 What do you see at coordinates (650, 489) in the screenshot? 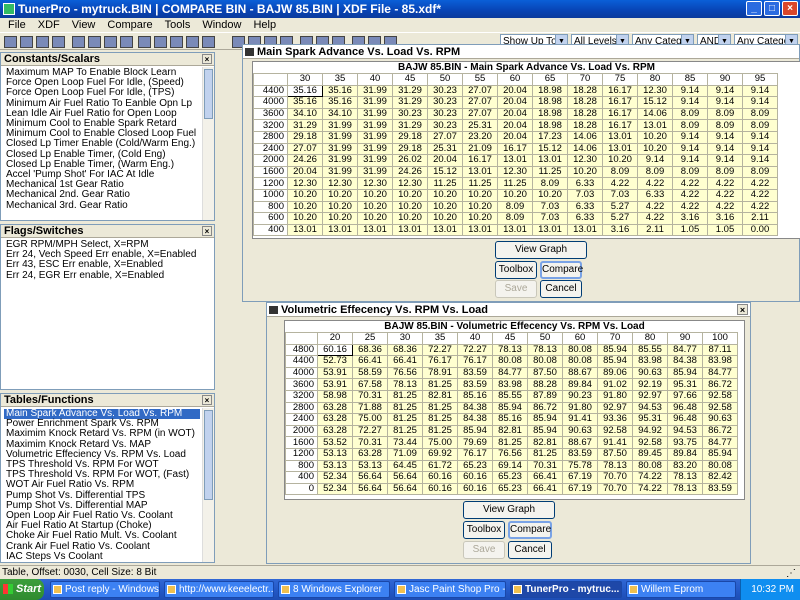
I see `table-cell: 74.22` at bounding box center [650, 489].